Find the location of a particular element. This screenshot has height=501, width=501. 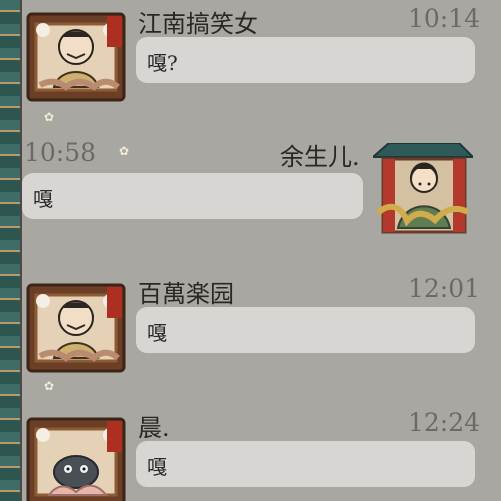

sender-name: 余生儿. is located at coordinates (320, 157).